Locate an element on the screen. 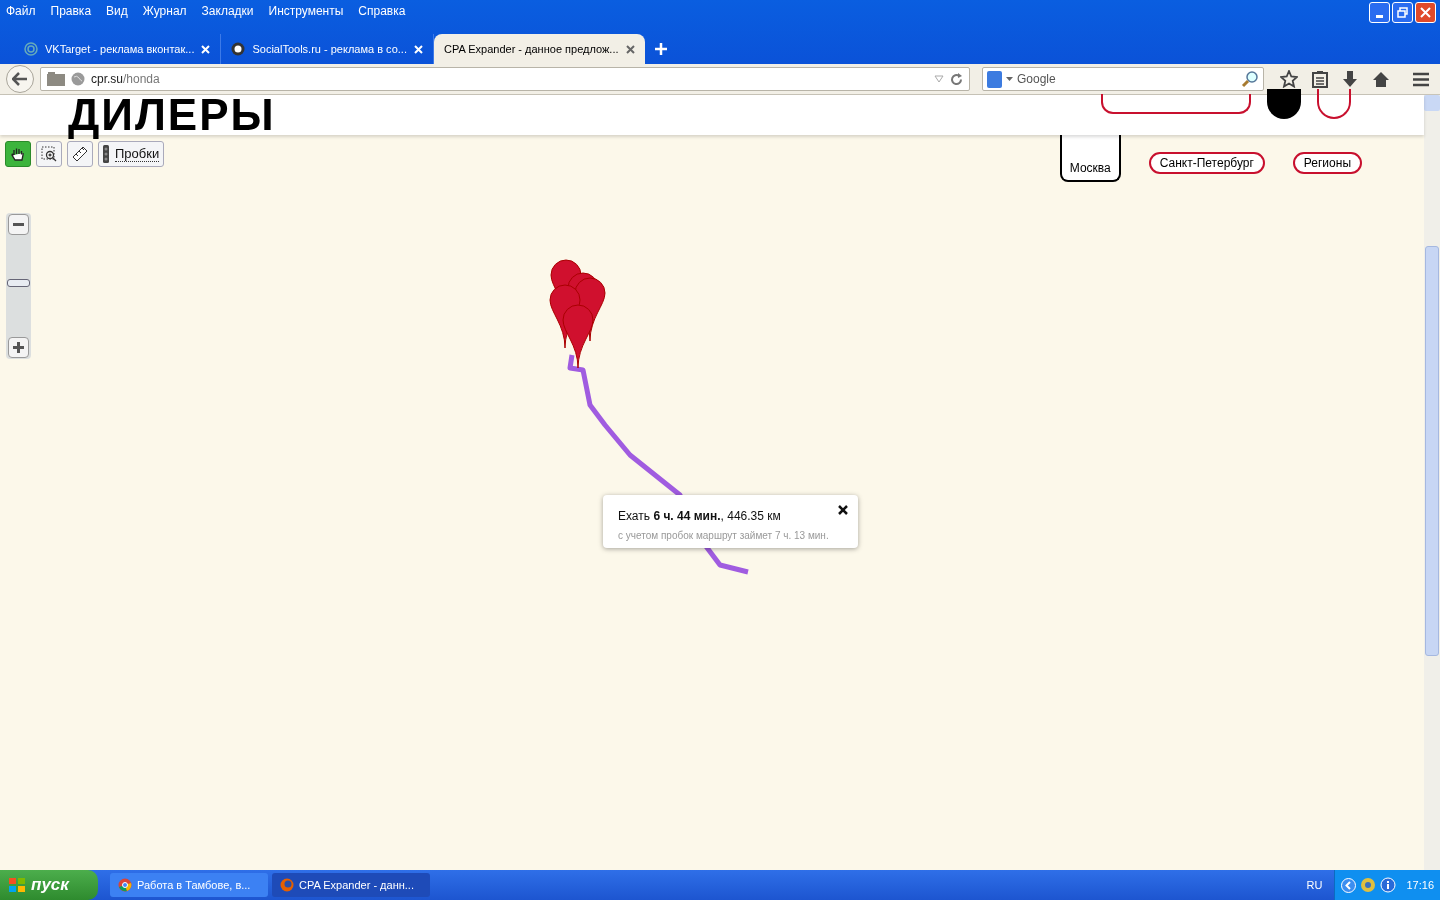  pan-tool-button is located at coordinates (18, 154).